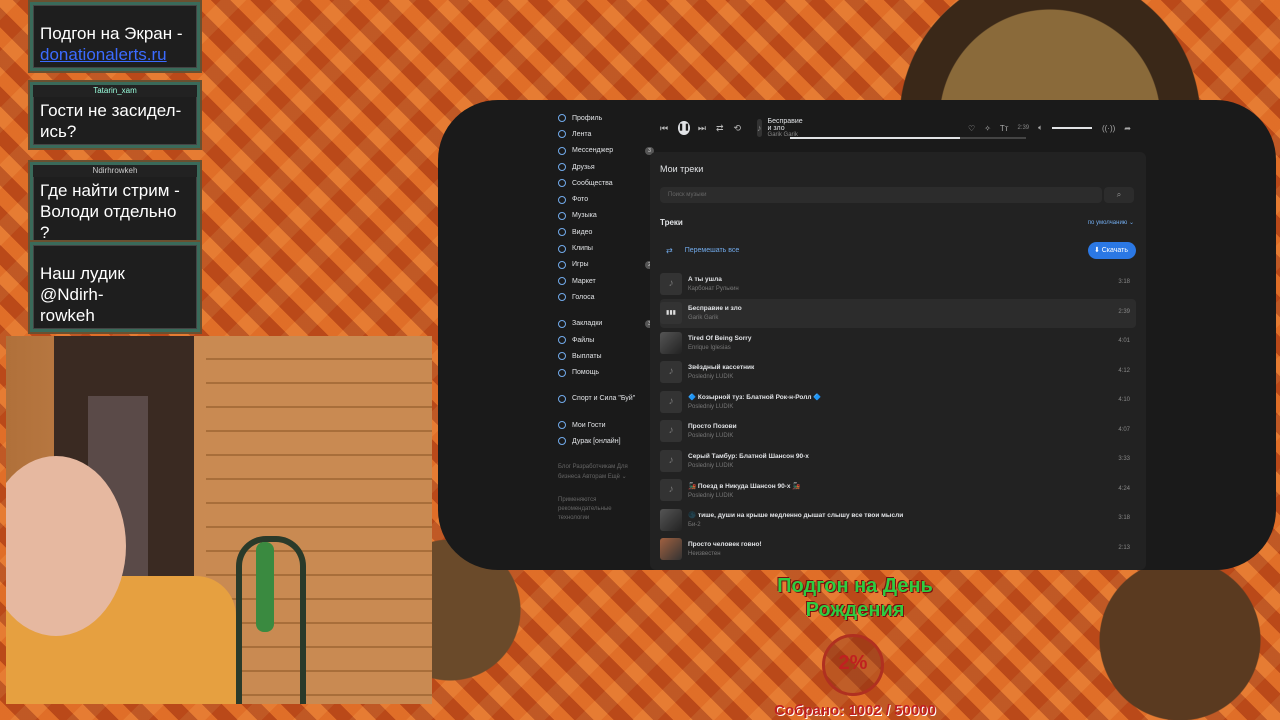  Describe the element at coordinates (748, 456) in the screenshot. I see `track-title: Серый Тамбур: Блатной Шансон 90-х` at that location.